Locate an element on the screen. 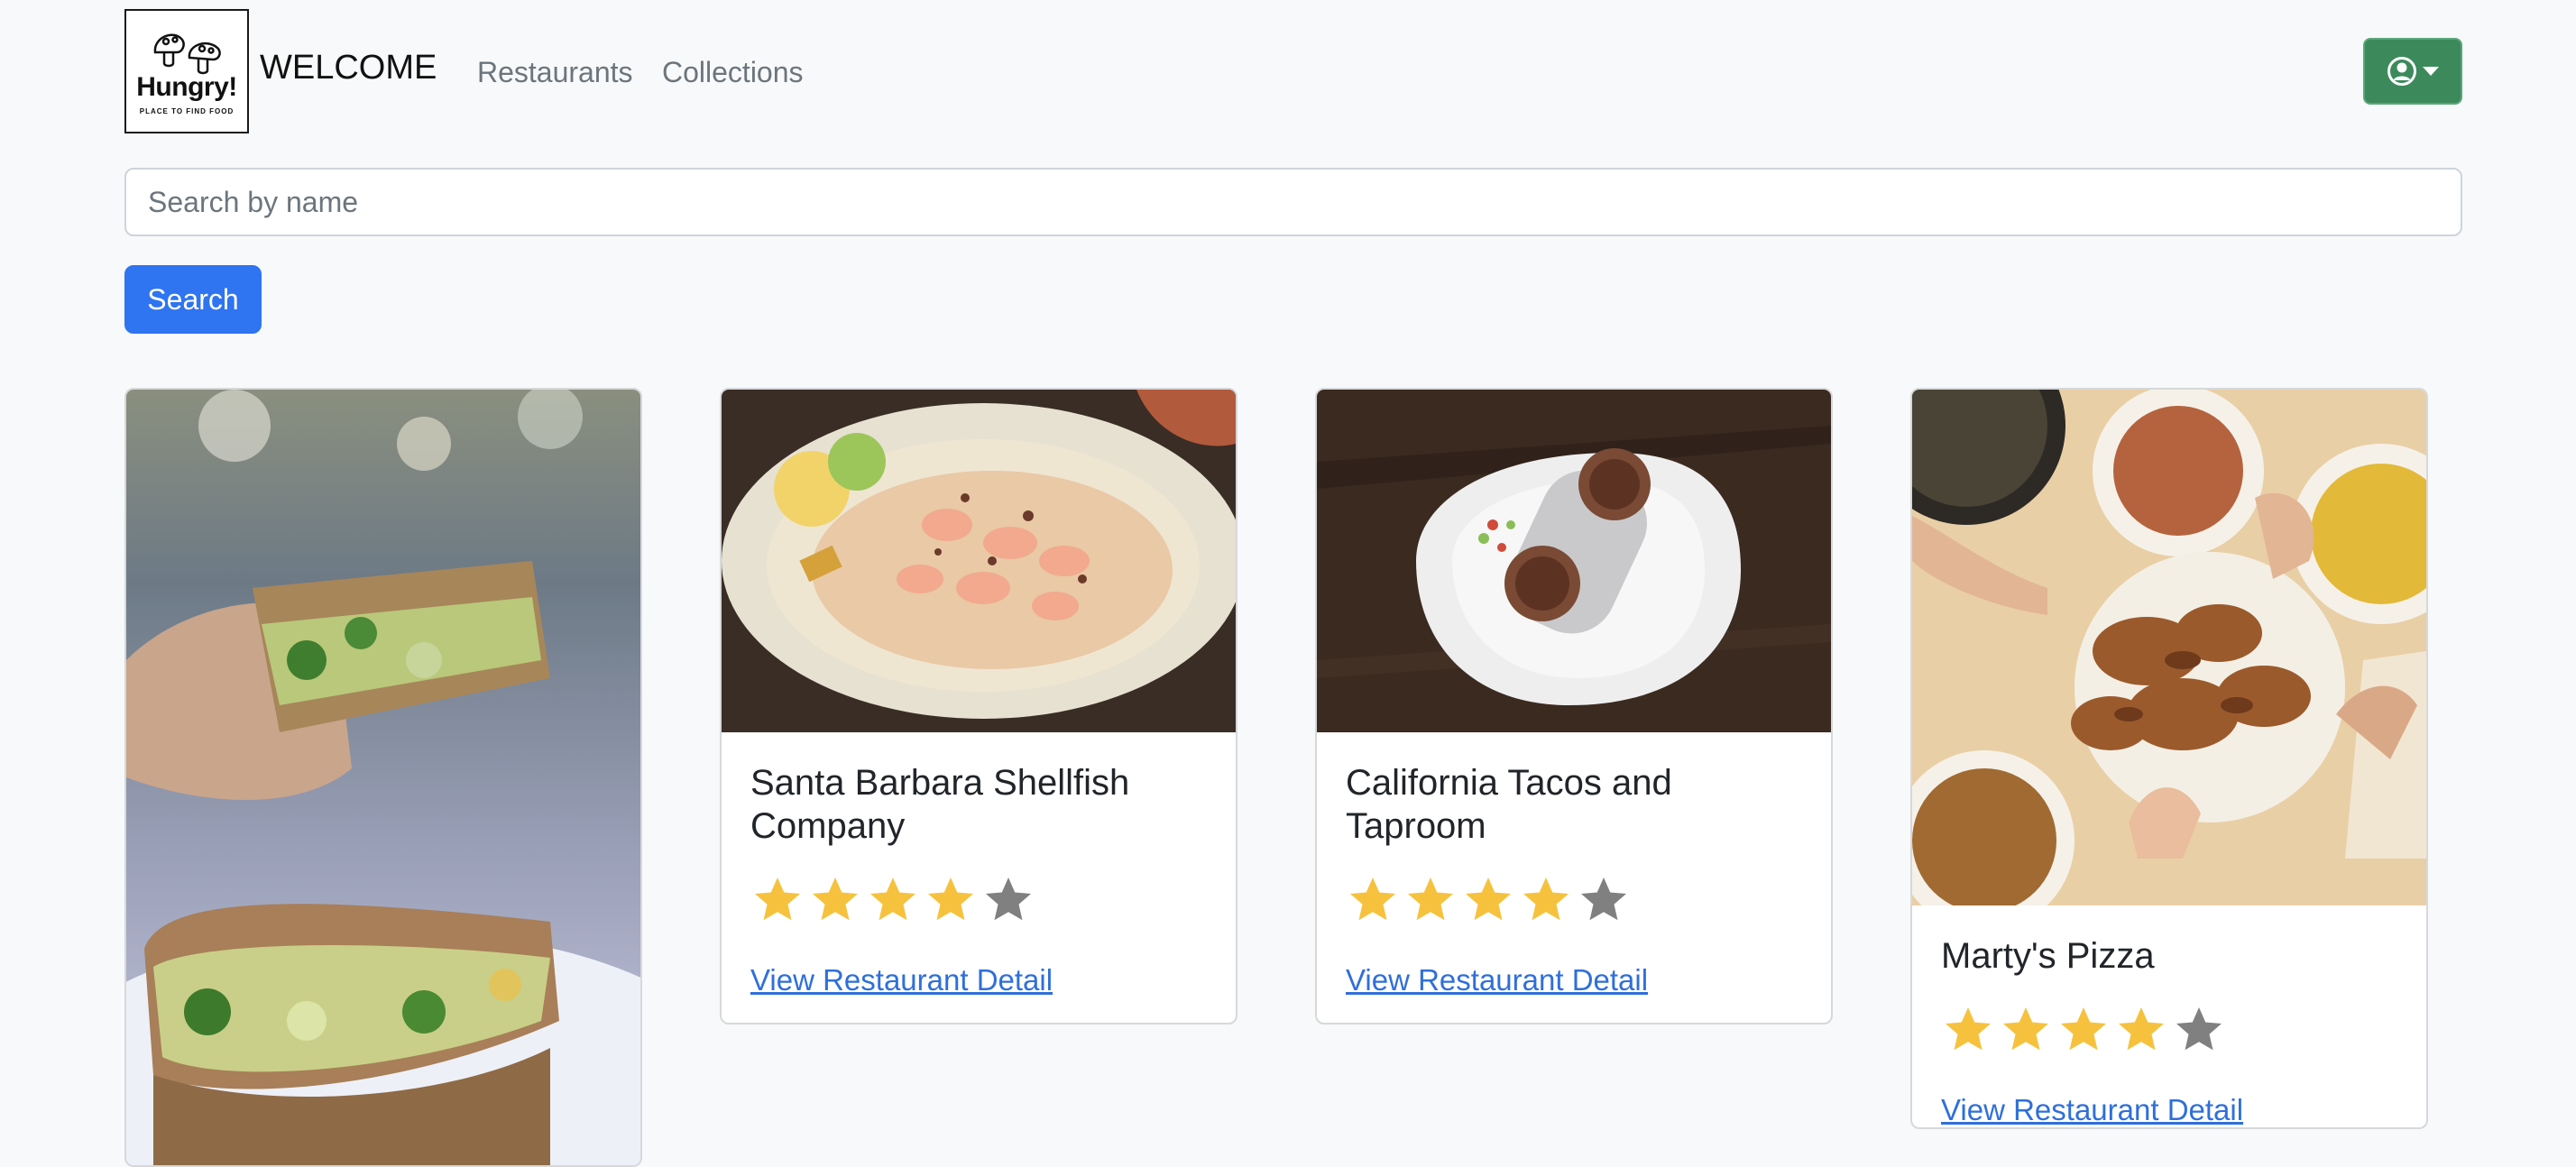 The height and width of the screenshot is (1167, 2576). nav-restaurants: Restaurants is located at coordinates (555, 72).